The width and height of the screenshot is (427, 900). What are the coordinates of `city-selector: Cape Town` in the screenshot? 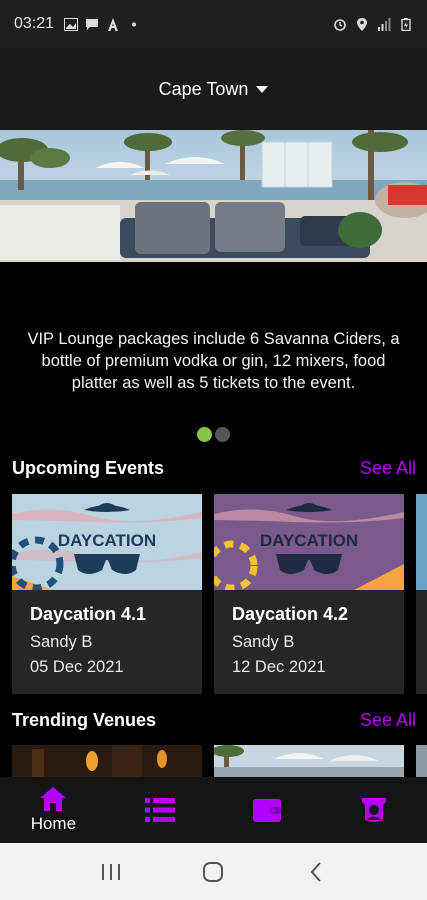 It's located at (214, 89).